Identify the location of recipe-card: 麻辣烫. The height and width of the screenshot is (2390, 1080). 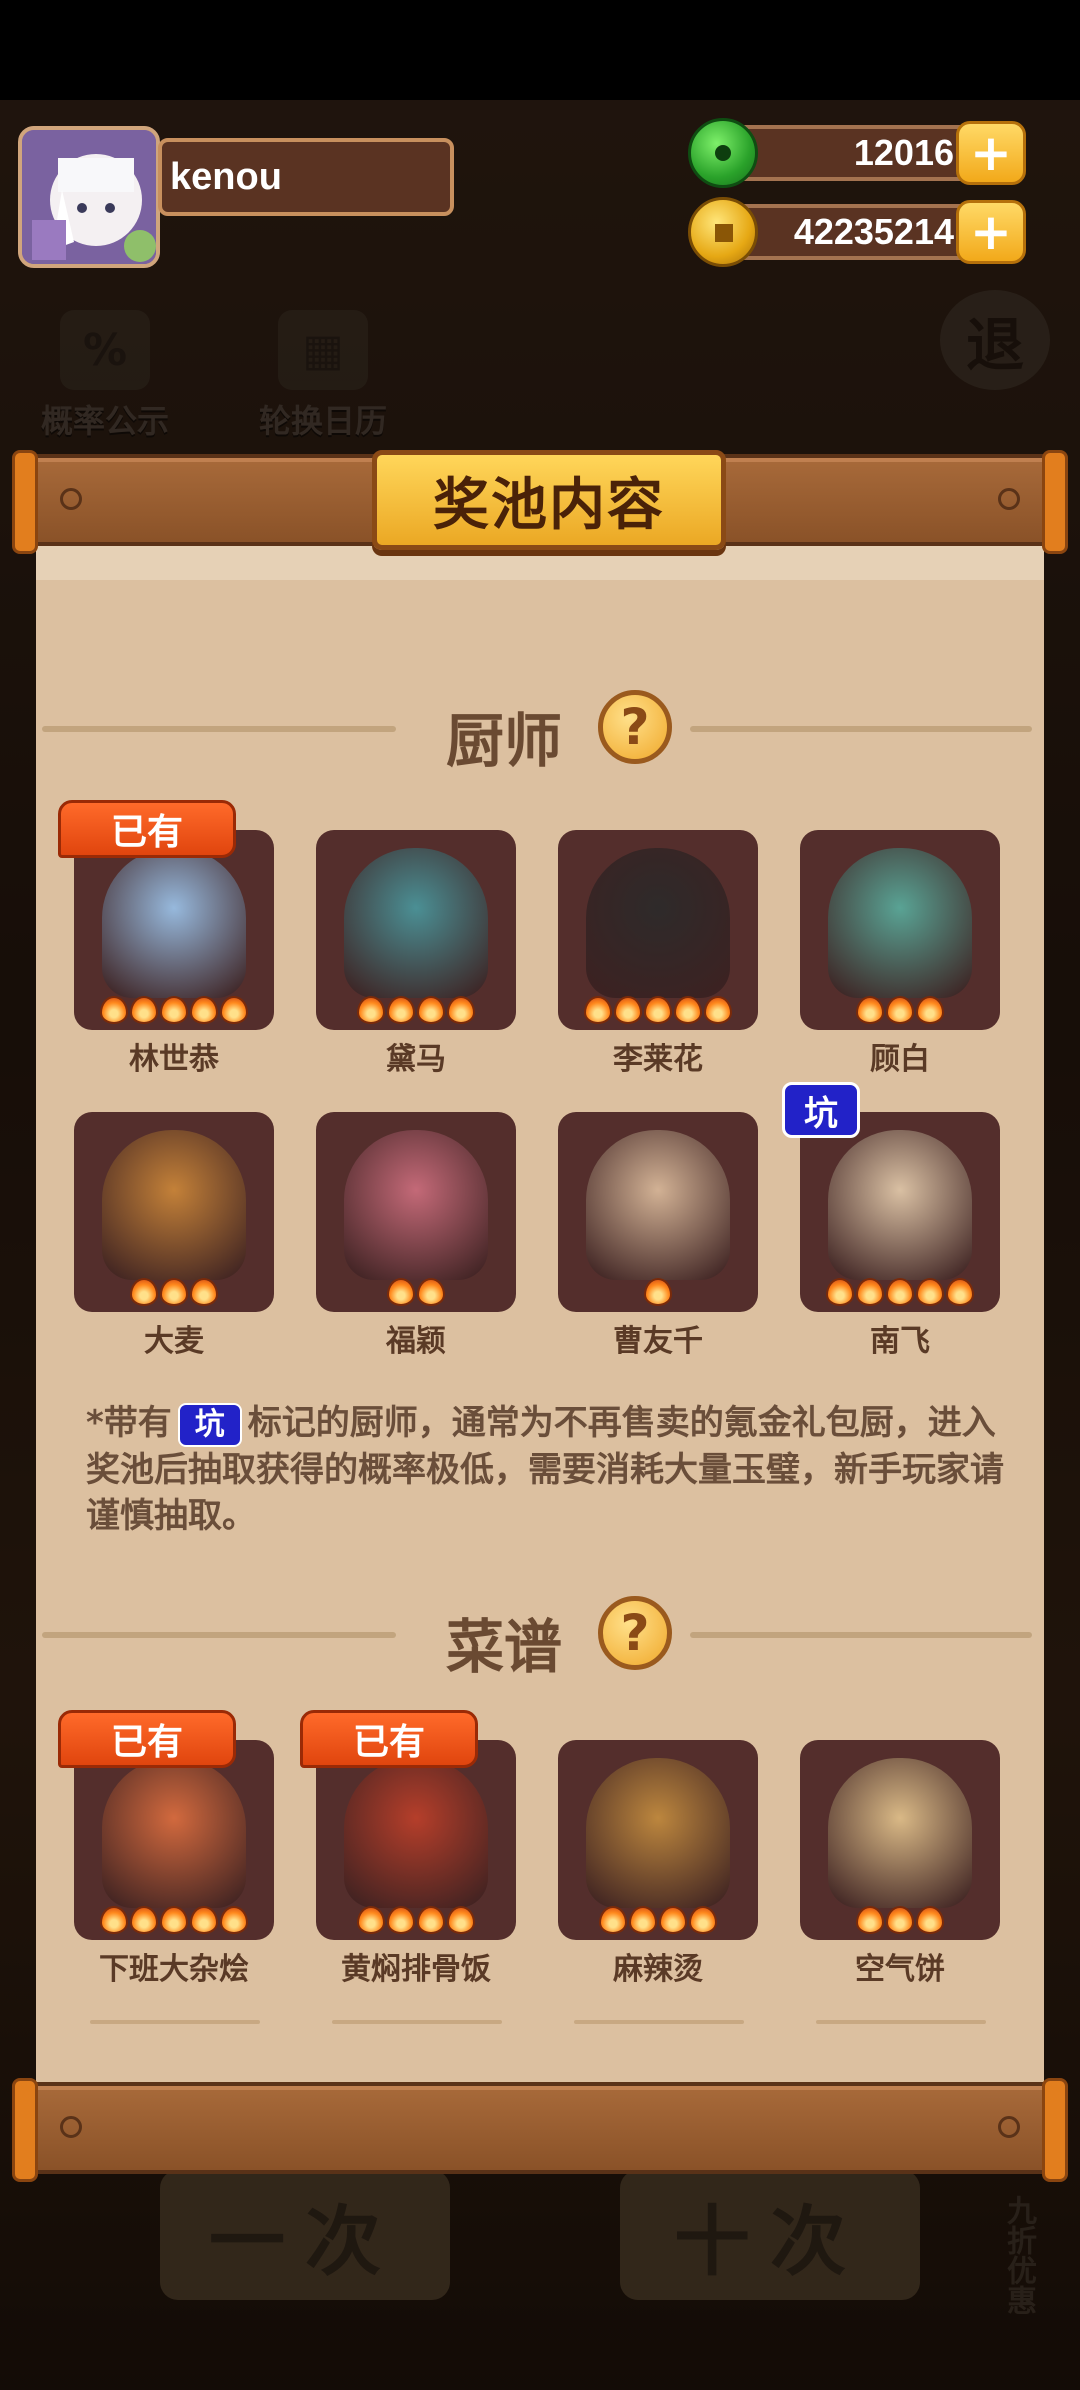
(658, 1863).